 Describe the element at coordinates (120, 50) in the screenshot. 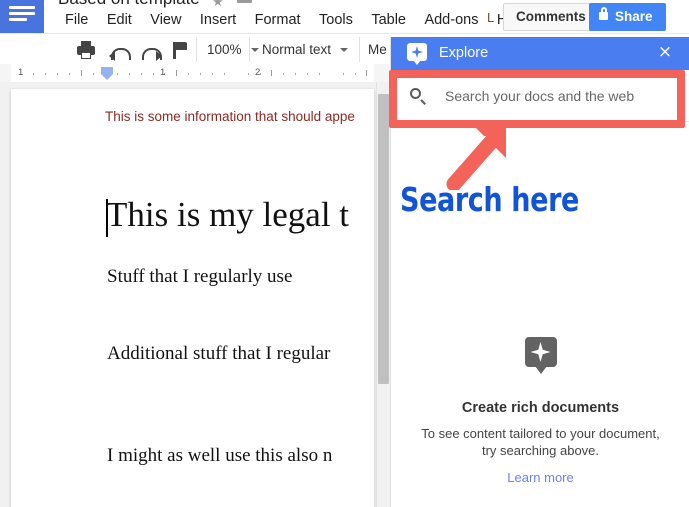

I see `undo-icon` at that location.